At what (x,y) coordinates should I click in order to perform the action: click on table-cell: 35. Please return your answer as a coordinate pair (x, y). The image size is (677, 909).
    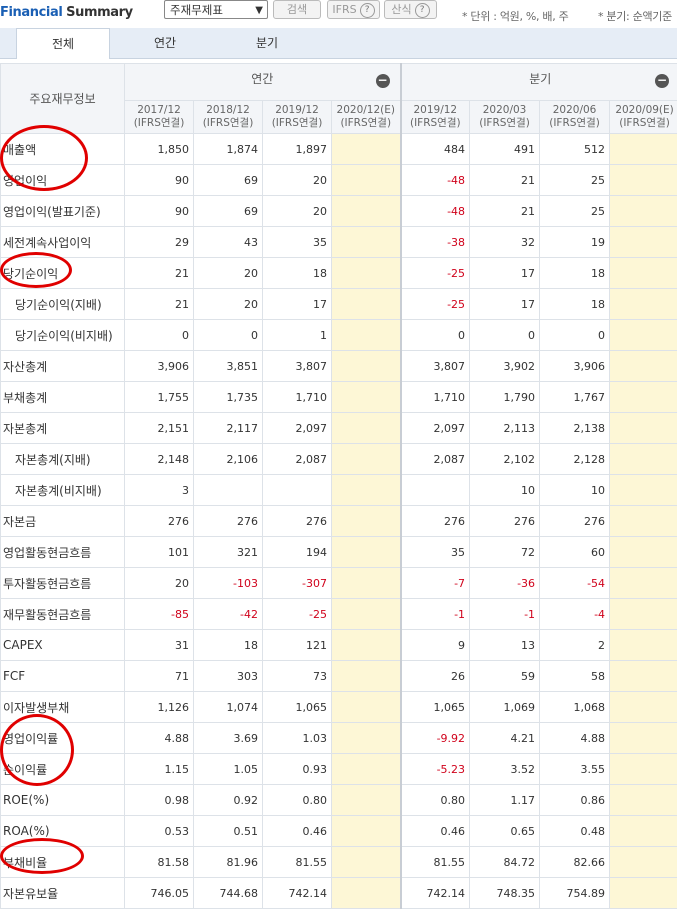
    Looking at the image, I should click on (297, 242).